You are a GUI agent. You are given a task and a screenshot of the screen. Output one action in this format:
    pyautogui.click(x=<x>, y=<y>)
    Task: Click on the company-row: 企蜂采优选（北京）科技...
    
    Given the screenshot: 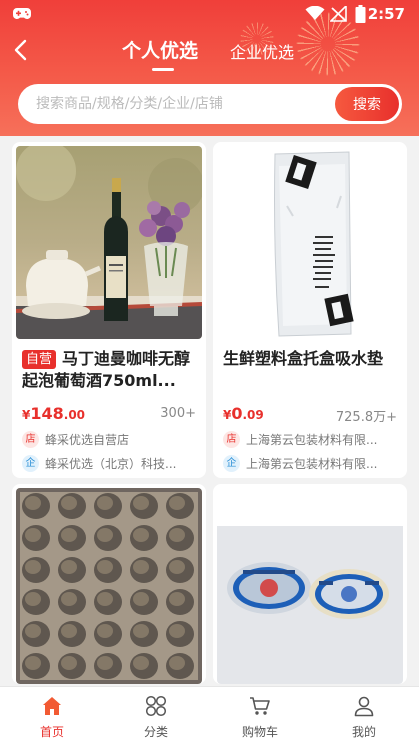 What is the action you would take?
    pyautogui.click(x=110, y=464)
    